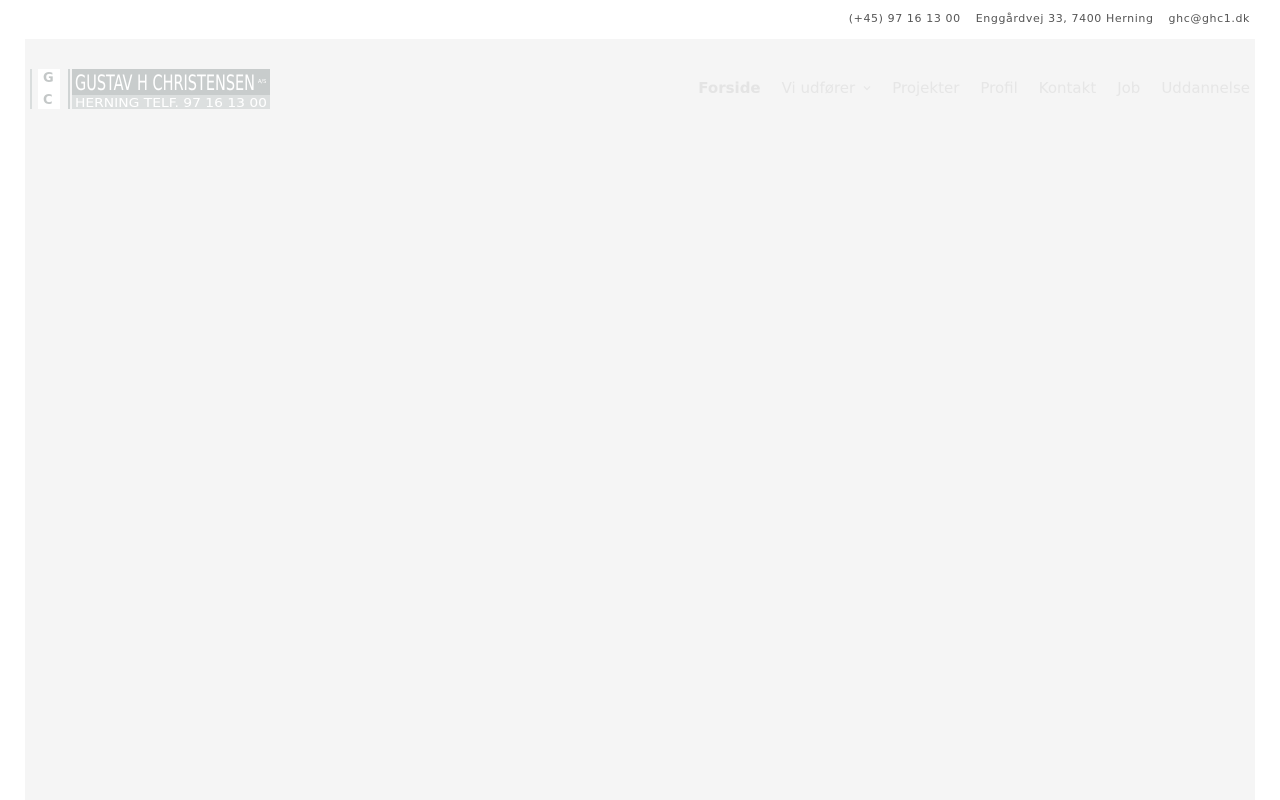 The width and height of the screenshot is (1280, 800). Describe the element at coordinates (1064, 18) in the screenshot. I see `address-text: Enggårdvej 33, 7400 Herning` at that location.